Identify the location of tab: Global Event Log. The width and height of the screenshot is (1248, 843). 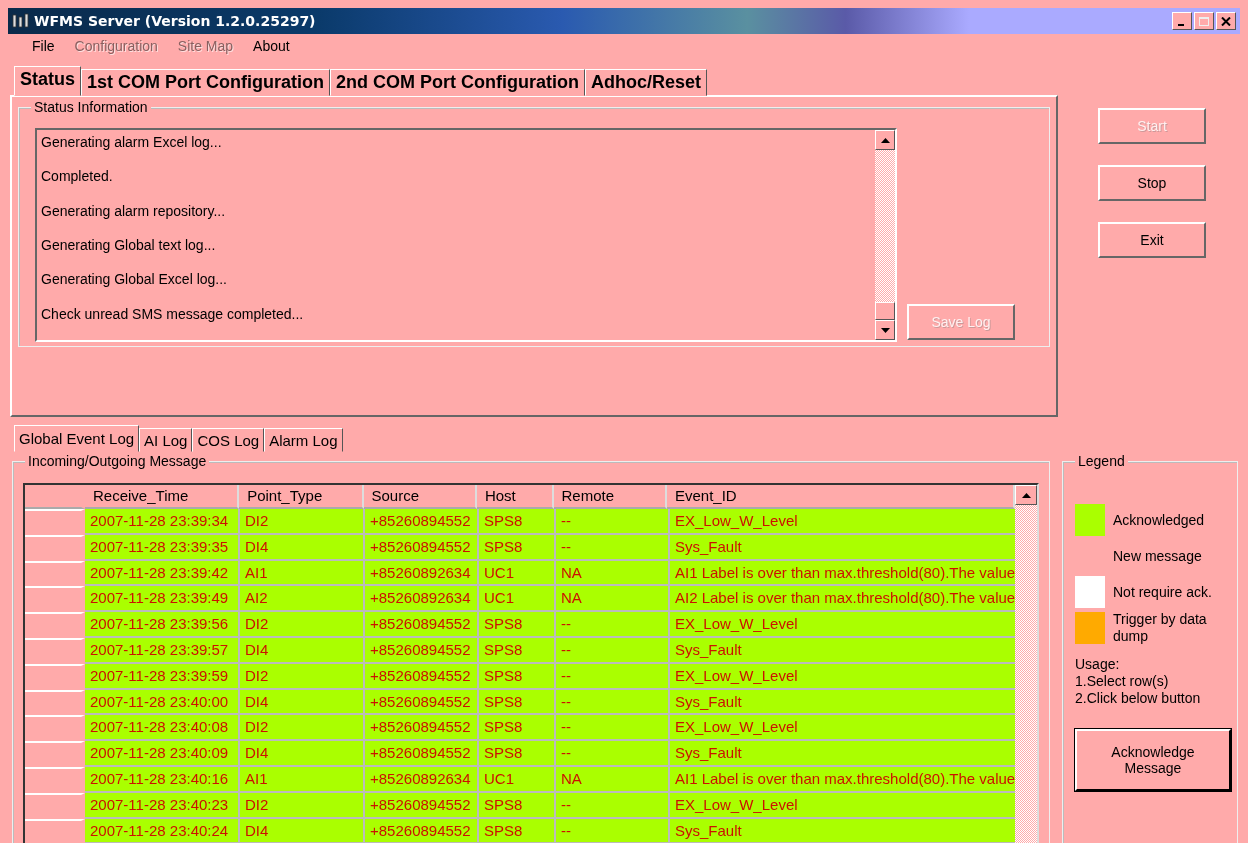
(77, 438).